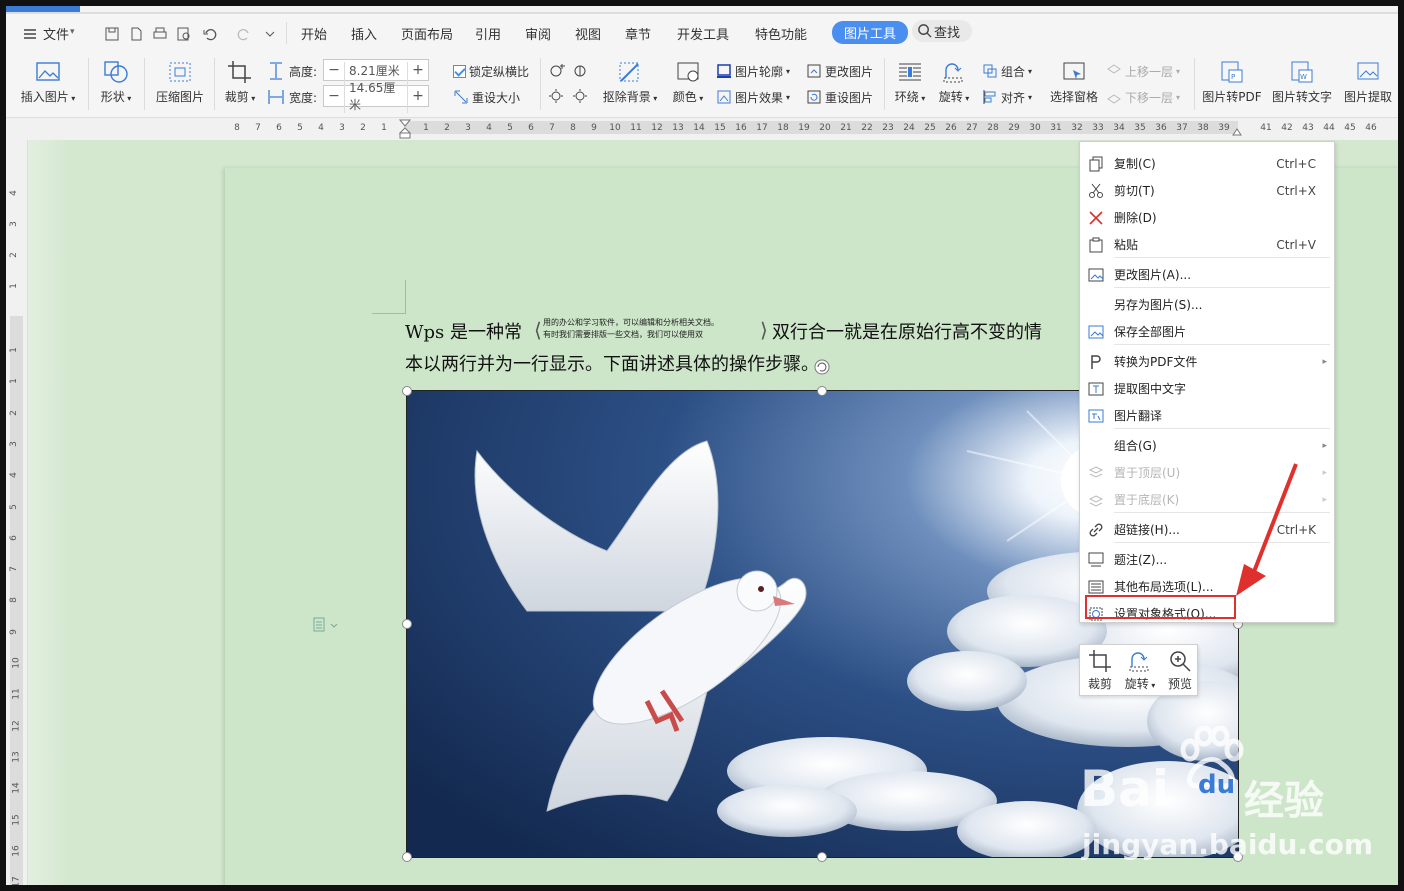  What do you see at coordinates (907, 331) in the screenshot?
I see `paragraph-line-1-end: 双行合一就是在原始行高不变的情` at bounding box center [907, 331].